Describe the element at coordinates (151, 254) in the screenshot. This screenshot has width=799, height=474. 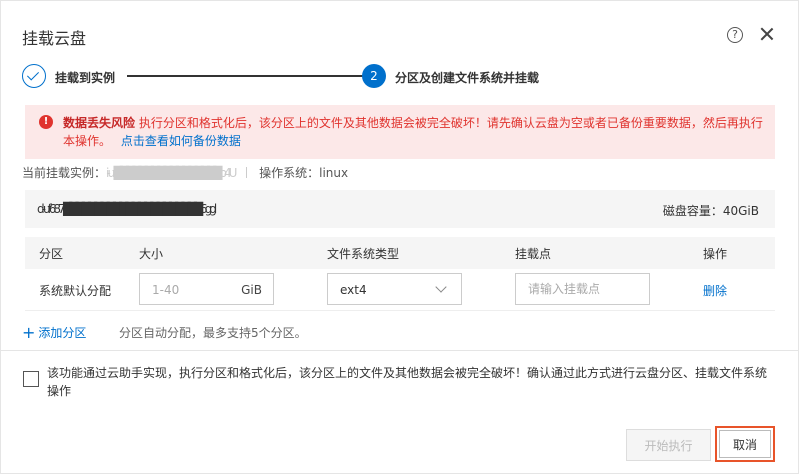
I see `header-size: 大小` at that location.